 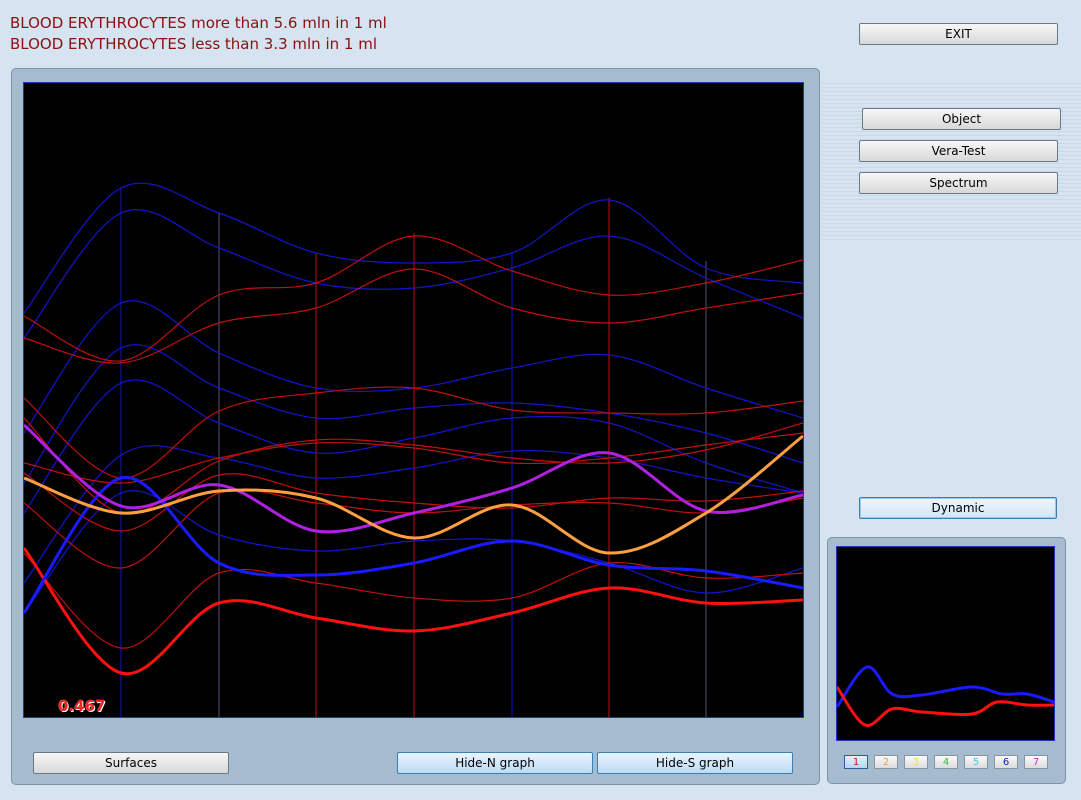 I want to click on graph-tab-7: 7, so click(x=1036, y=762).